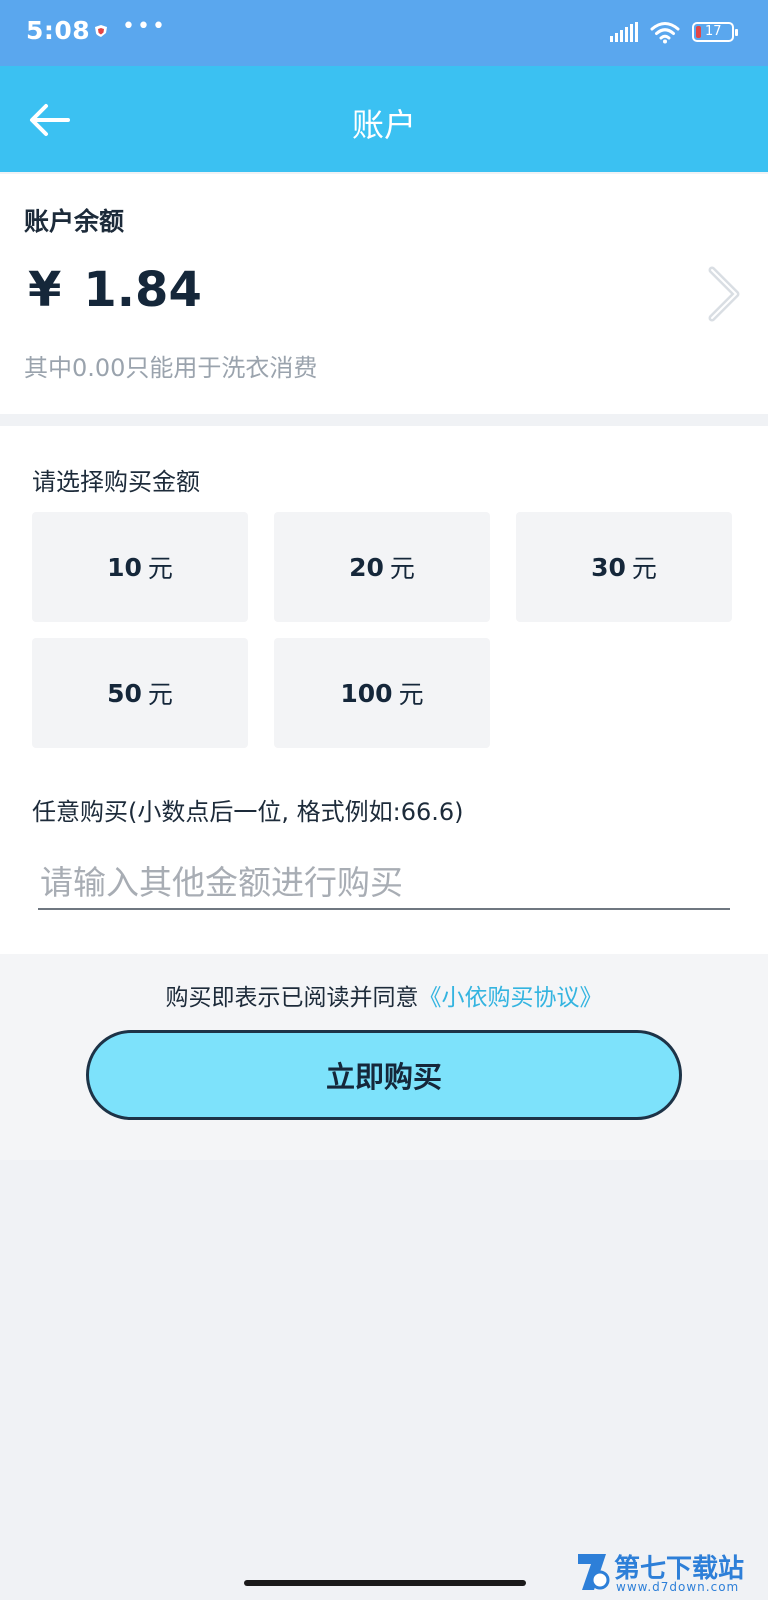  Describe the element at coordinates (124, 567) in the screenshot. I see `amount-value: 10` at that location.